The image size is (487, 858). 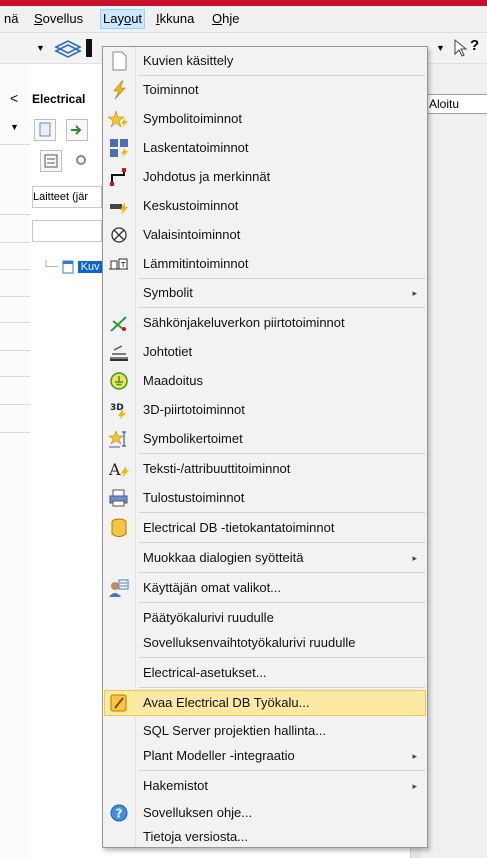 What do you see at coordinates (265, 148) in the screenshot?
I see `menu-item-laskentatoiminnot: Laskentatoiminnot` at bounding box center [265, 148].